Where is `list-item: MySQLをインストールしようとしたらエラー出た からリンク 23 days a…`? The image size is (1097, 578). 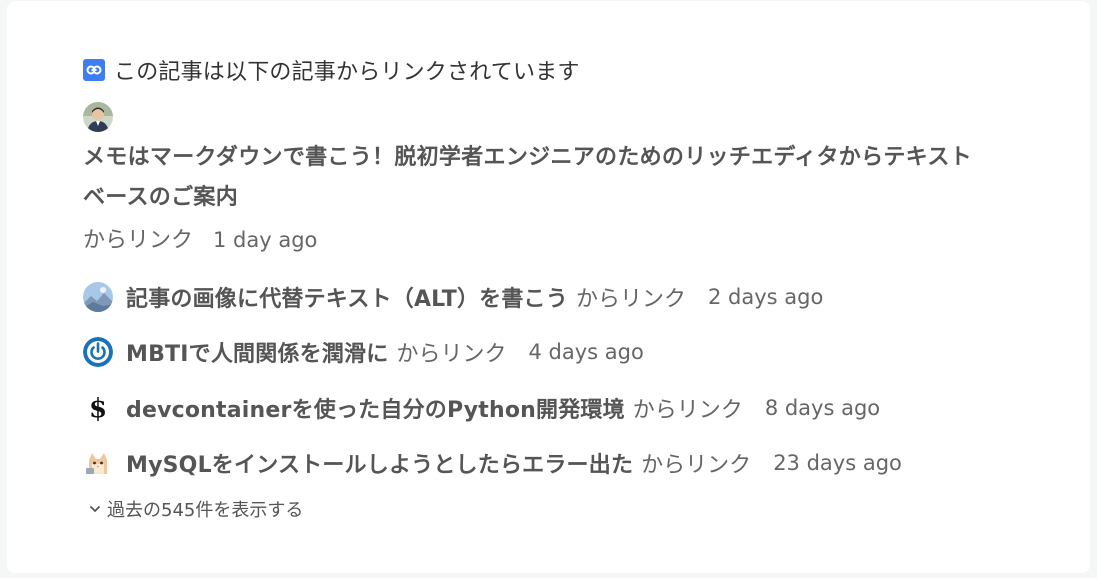 list-item: MySQLをインストールしようとしたらエラー出た からリンク 23 days a… is located at coordinates (492, 463).